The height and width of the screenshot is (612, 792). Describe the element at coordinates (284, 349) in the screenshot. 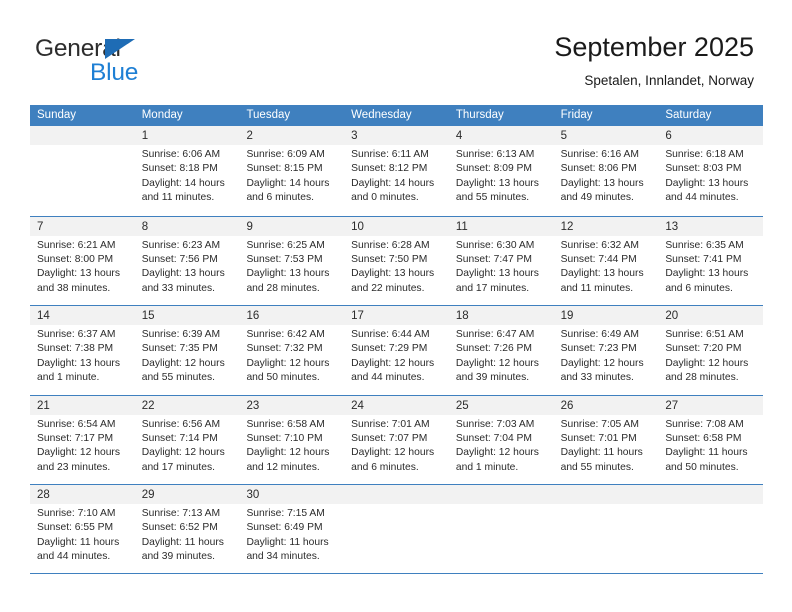

I see `sunset-text: Sunset: 7:32 PM` at that location.